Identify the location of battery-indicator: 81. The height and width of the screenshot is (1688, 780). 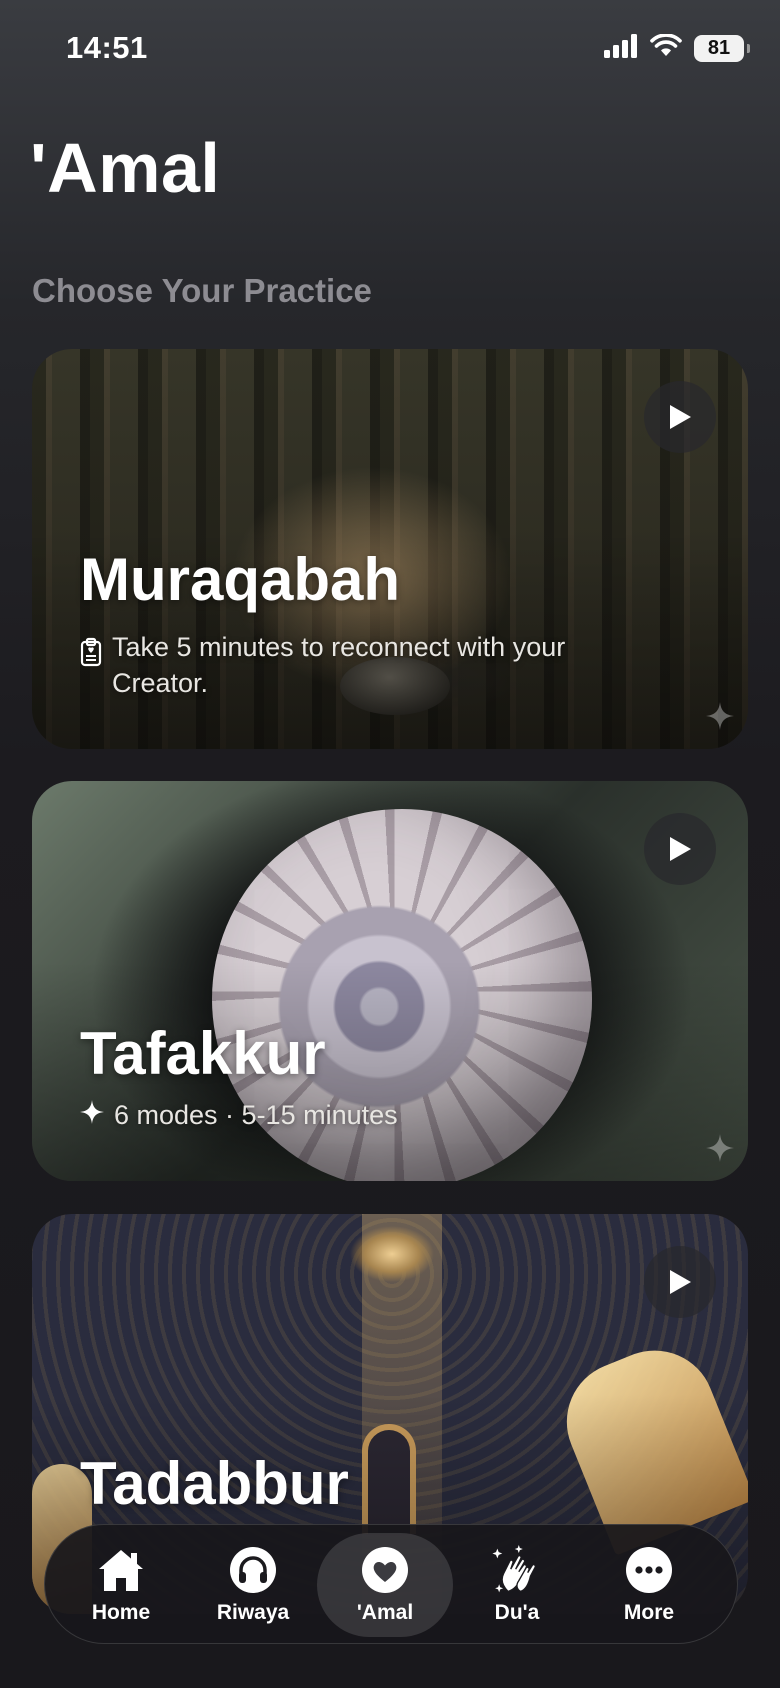
(722, 48).